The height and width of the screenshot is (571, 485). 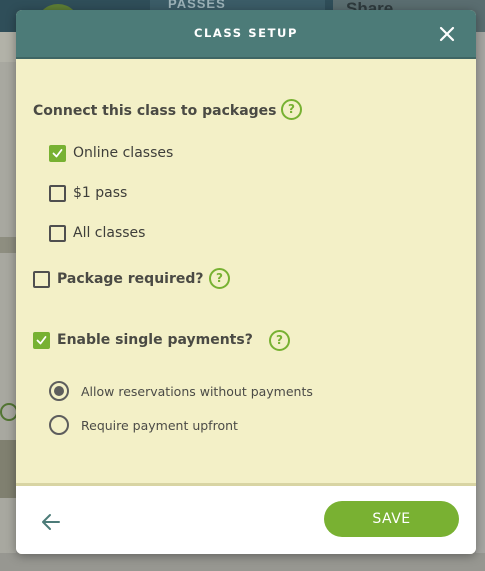 What do you see at coordinates (155, 111) in the screenshot?
I see `packages-label: Connect this class to packages` at bounding box center [155, 111].